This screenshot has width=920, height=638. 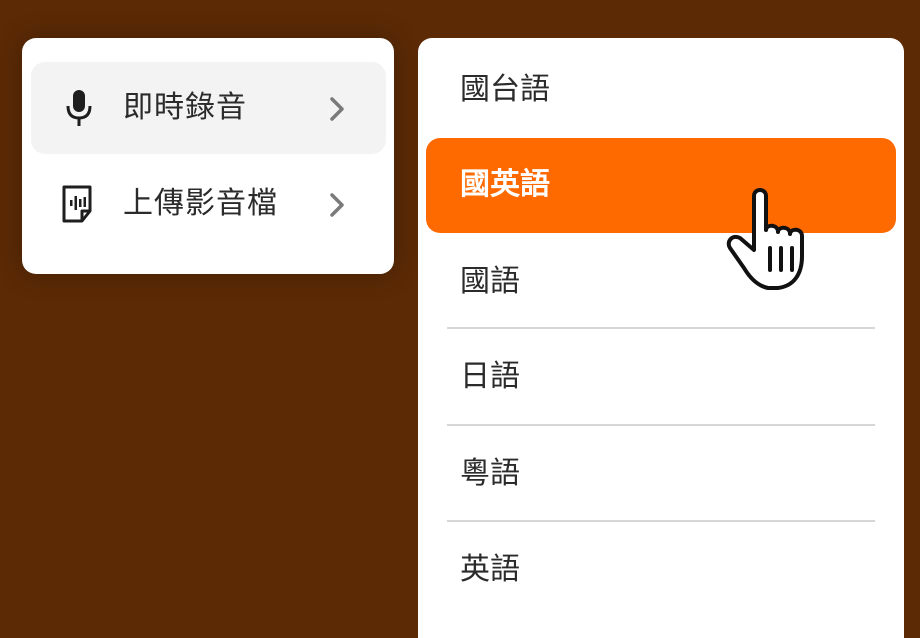 What do you see at coordinates (490, 473) in the screenshot?
I see `language-option-label: 粵語` at bounding box center [490, 473].